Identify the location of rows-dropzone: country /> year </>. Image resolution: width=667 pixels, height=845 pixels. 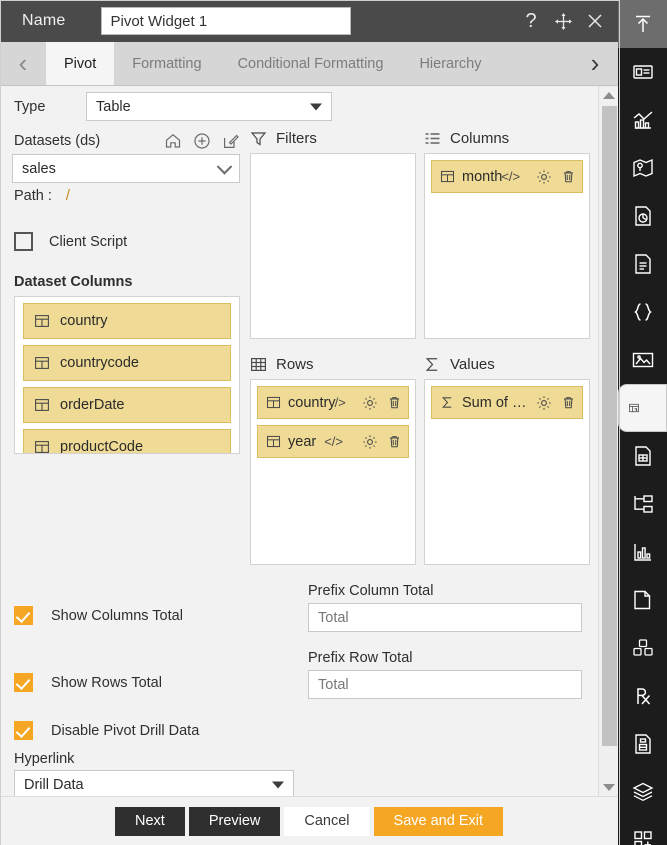
(333, 472).